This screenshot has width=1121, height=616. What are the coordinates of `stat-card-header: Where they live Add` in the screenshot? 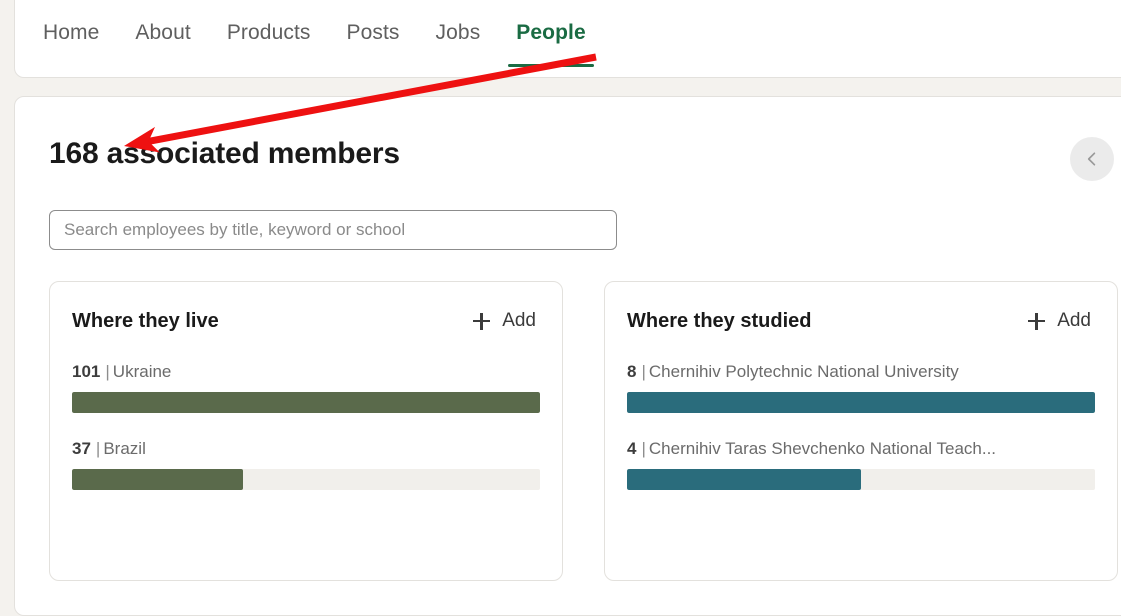 It's located at (306, 321).